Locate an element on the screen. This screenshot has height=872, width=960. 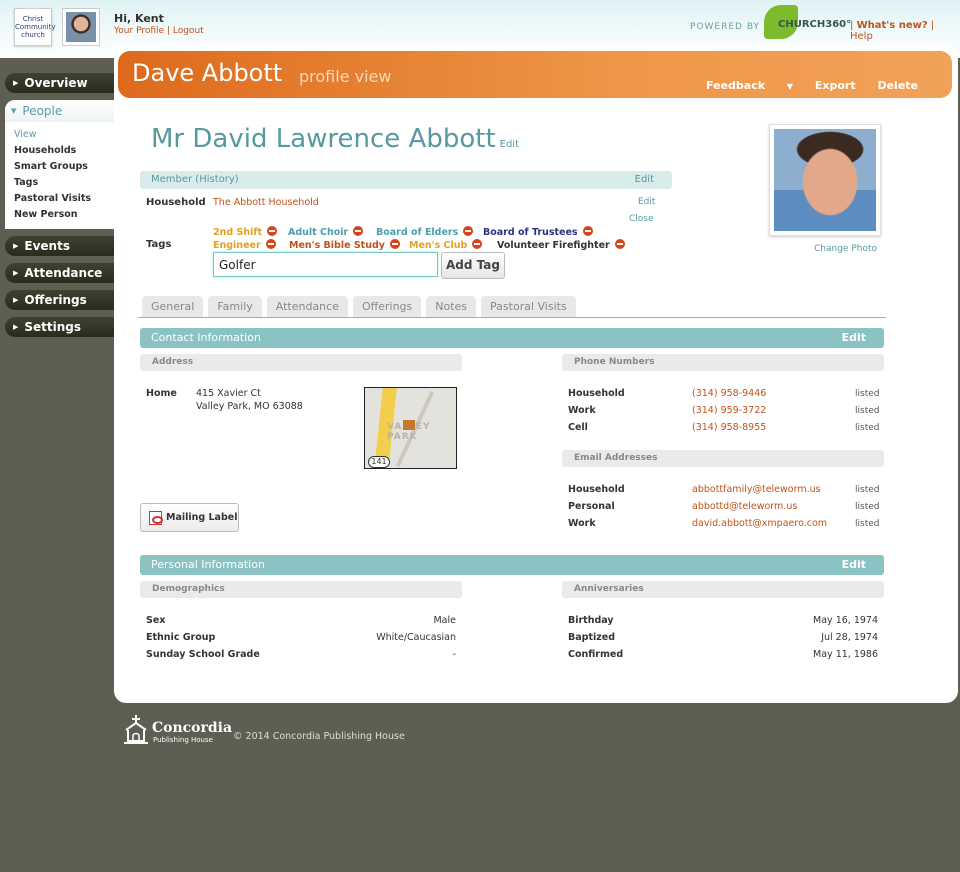
email-value: david.abbott@xmpaero.com is located at coordinates (759, 523).